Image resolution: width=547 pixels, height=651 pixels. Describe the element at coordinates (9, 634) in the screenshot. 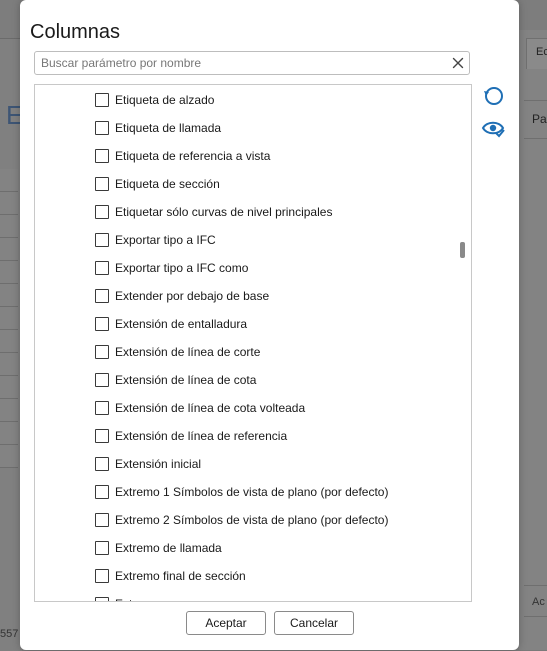

I see `background-bottom-number: 557` at that location.